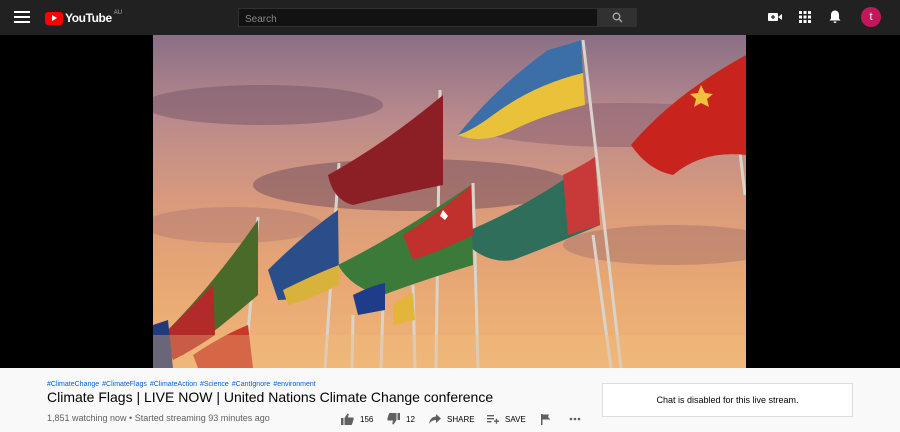 The width and height of the screenshot is (900, 432). I want to click on chat-disabled-text: Chat is disabled for this live stream., so click(727, 400).